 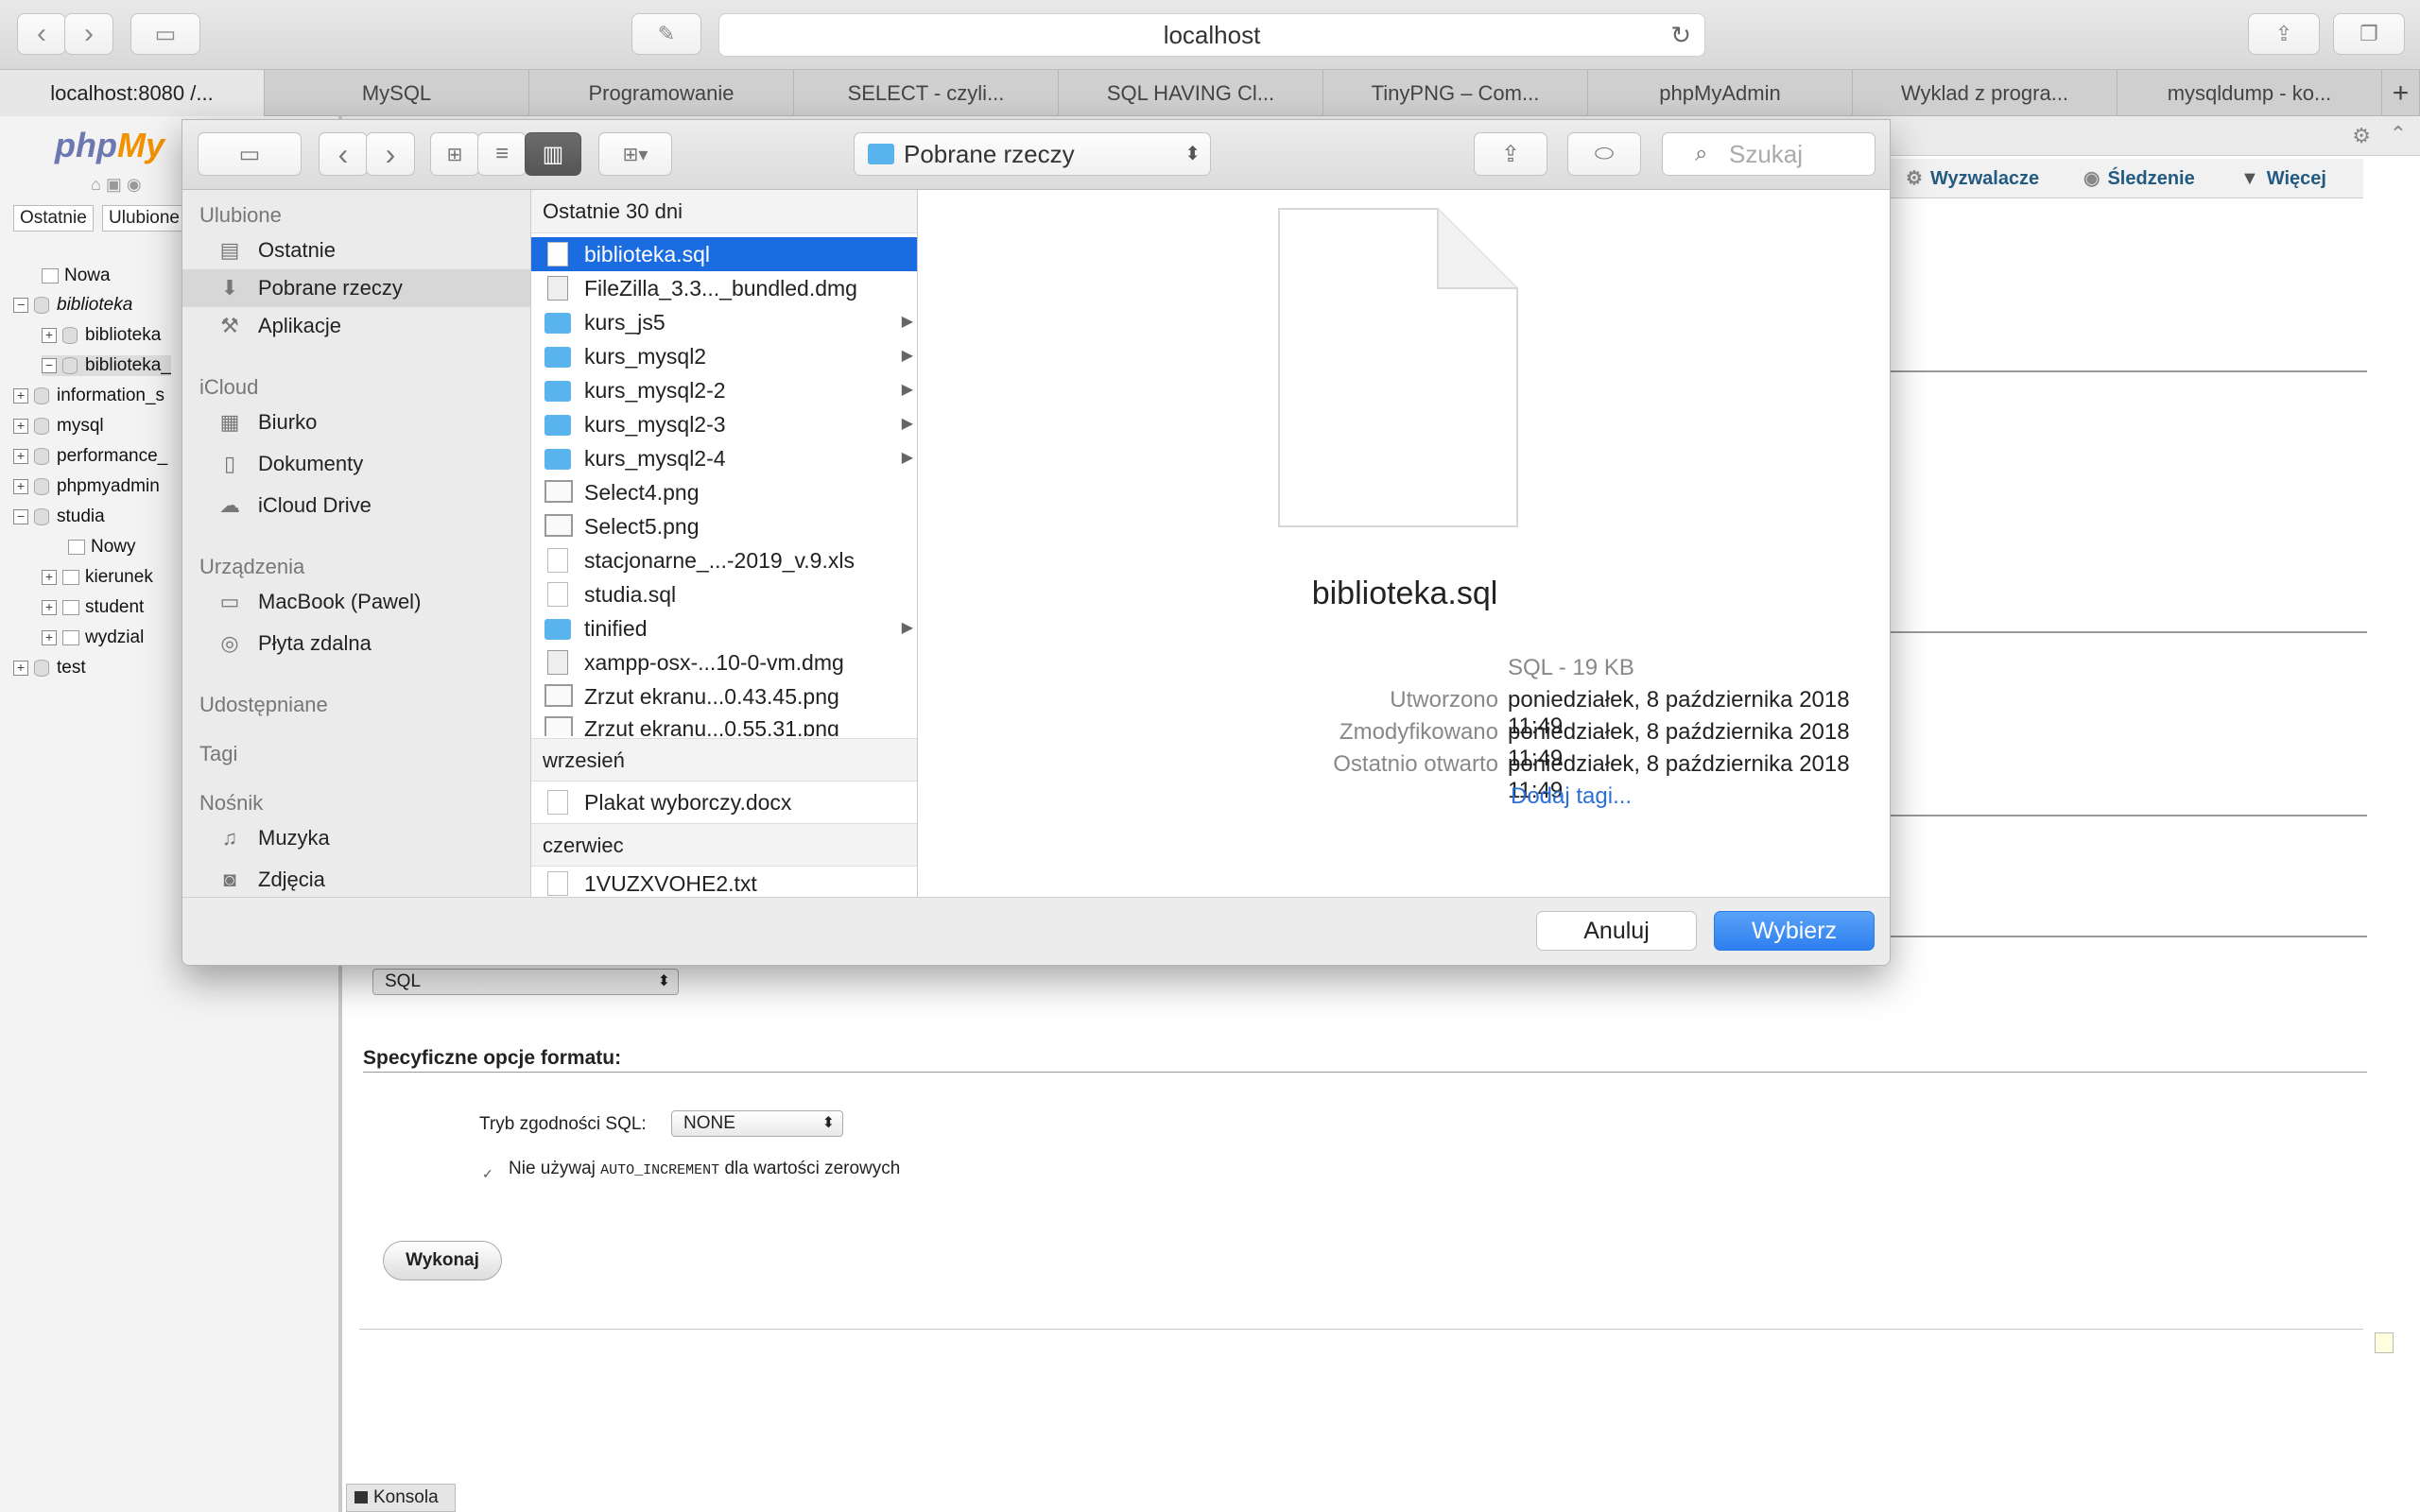 What do you see at coordinates (93, 607) in the screenshot?
I see `tree-table-student: + student` at bounding box center [93, 607].